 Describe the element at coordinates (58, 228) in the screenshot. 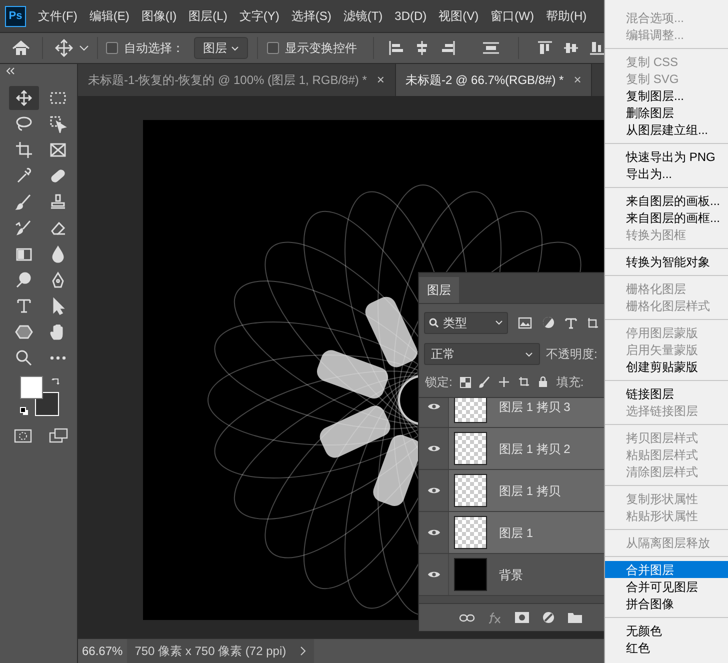

I see `eraser-icon` at that location.